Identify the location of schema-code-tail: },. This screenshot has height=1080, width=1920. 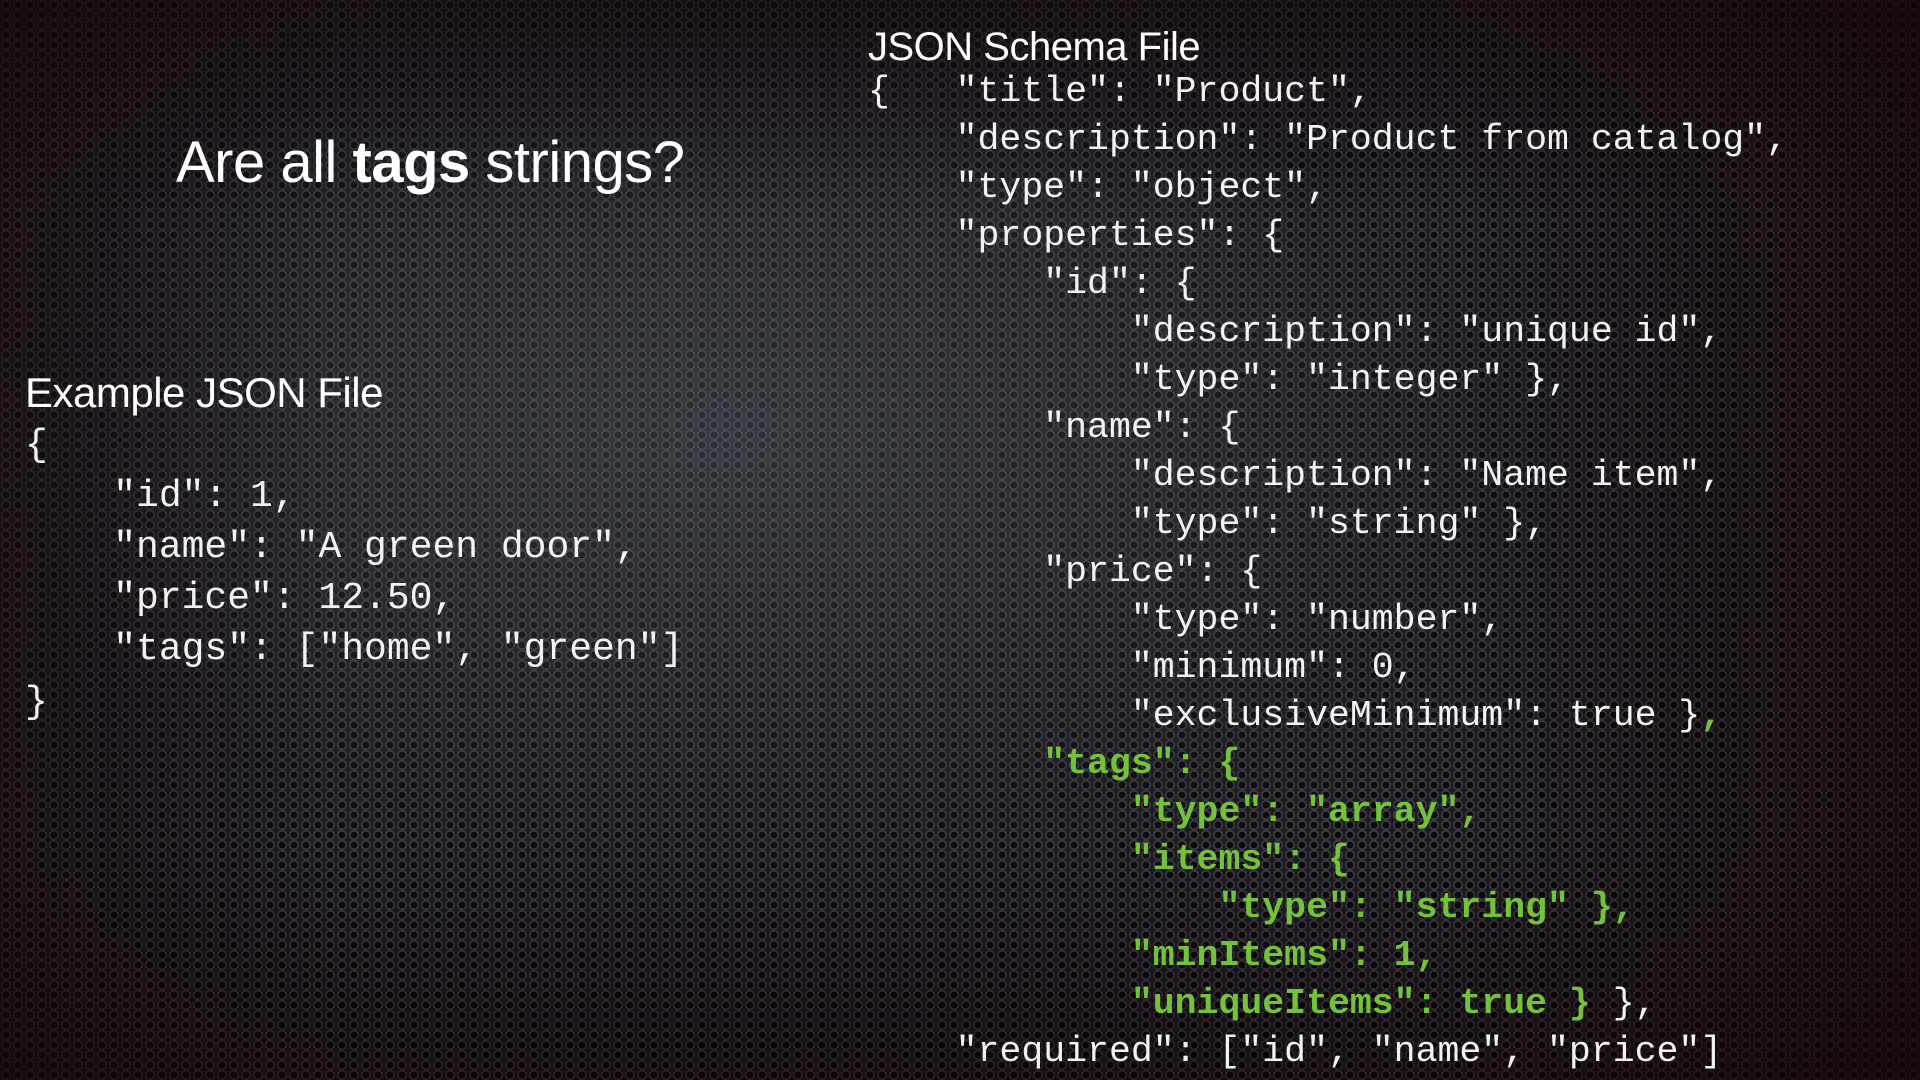
(1623, 1003).